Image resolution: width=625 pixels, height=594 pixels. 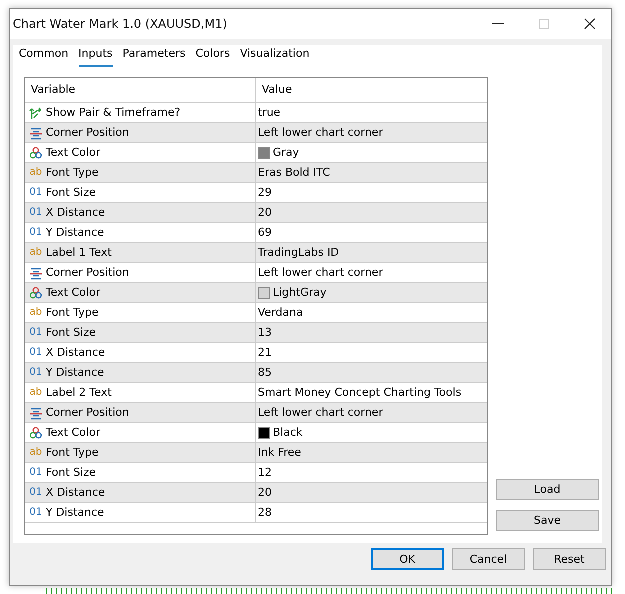 What do you see at coordinates (213, 57) in the screenshot?
I see `tab: Colors` at bounding box center [213, 57].